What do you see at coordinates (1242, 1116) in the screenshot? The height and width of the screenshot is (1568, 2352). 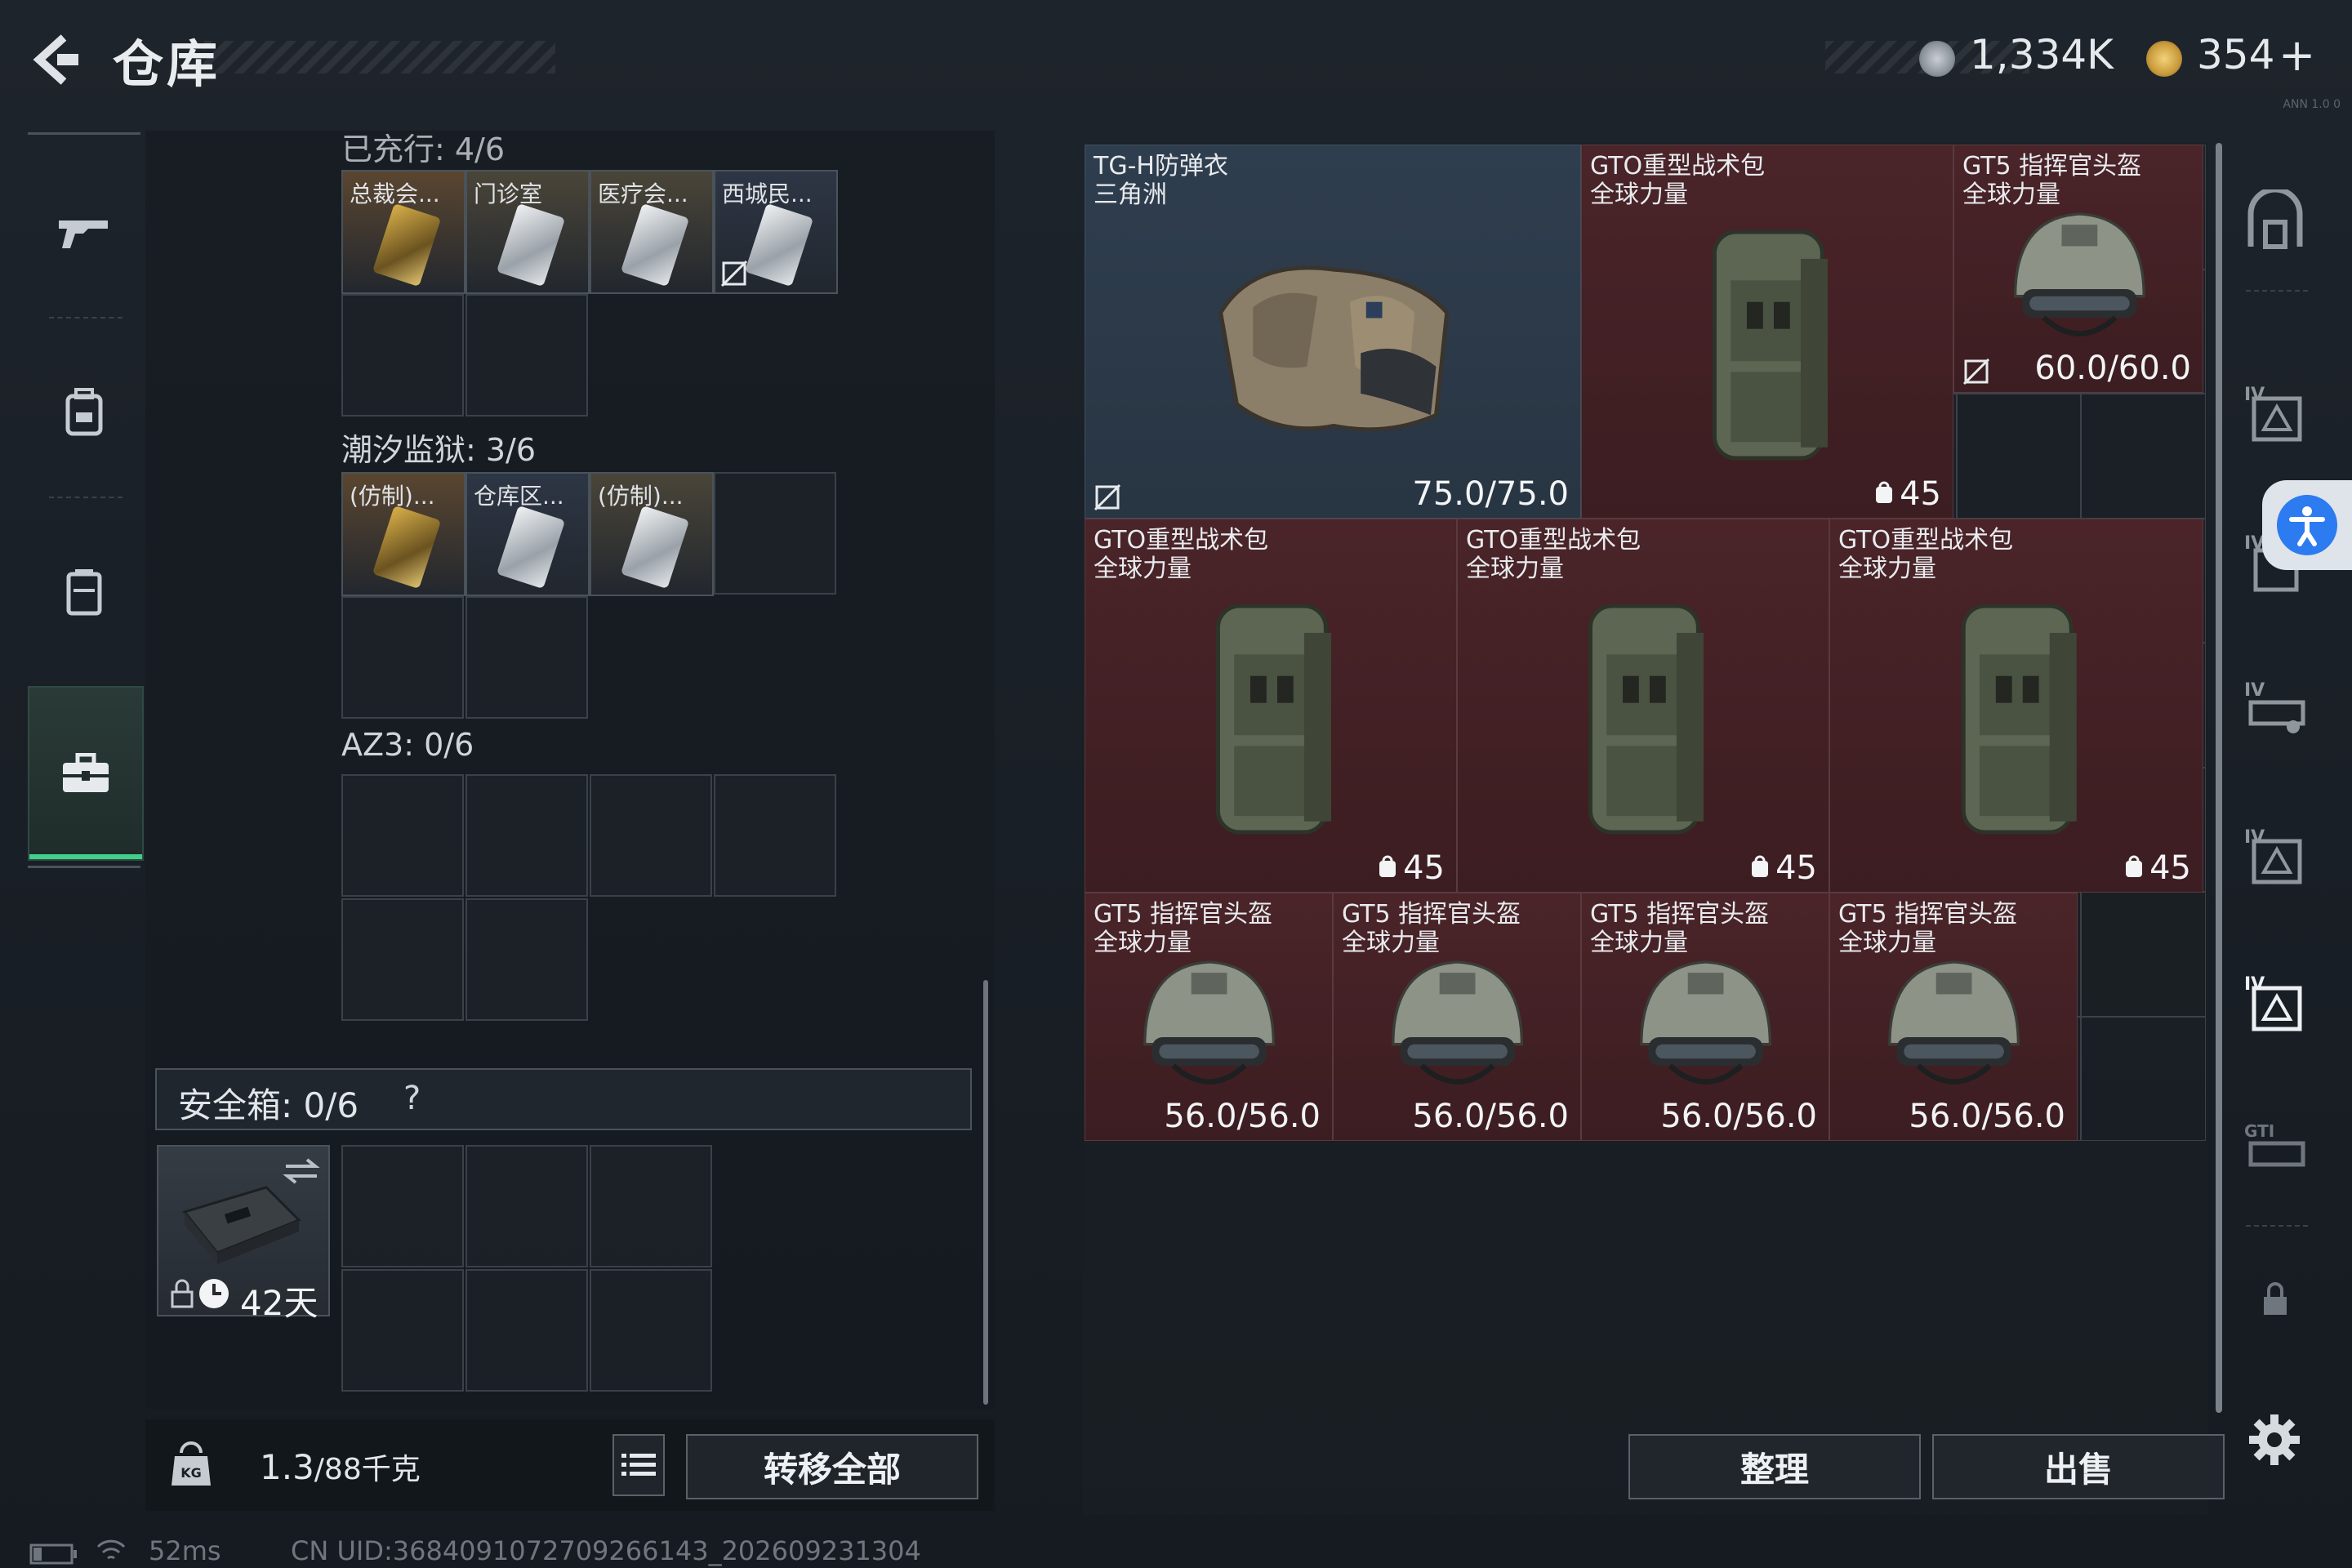 I see `durability-value: 56.0/56.0` at bounding box center [1242, 1116].